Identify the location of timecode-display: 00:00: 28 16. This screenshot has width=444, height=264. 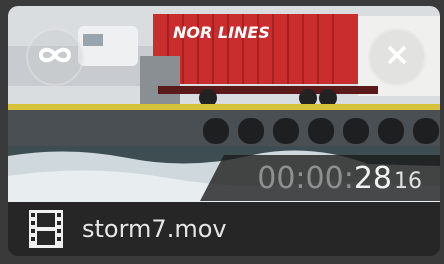
(320, 178).